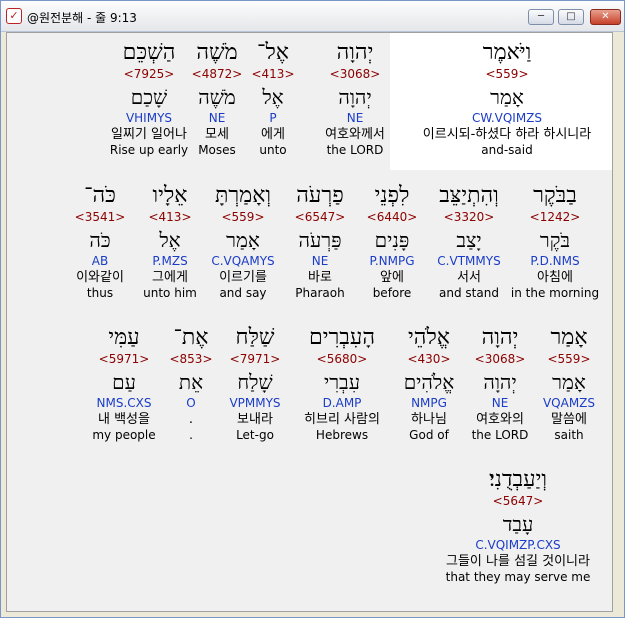  Describe the element at coordinates (100, 277) in the screenshot. I see `word-ko: 이와같이` at that location.